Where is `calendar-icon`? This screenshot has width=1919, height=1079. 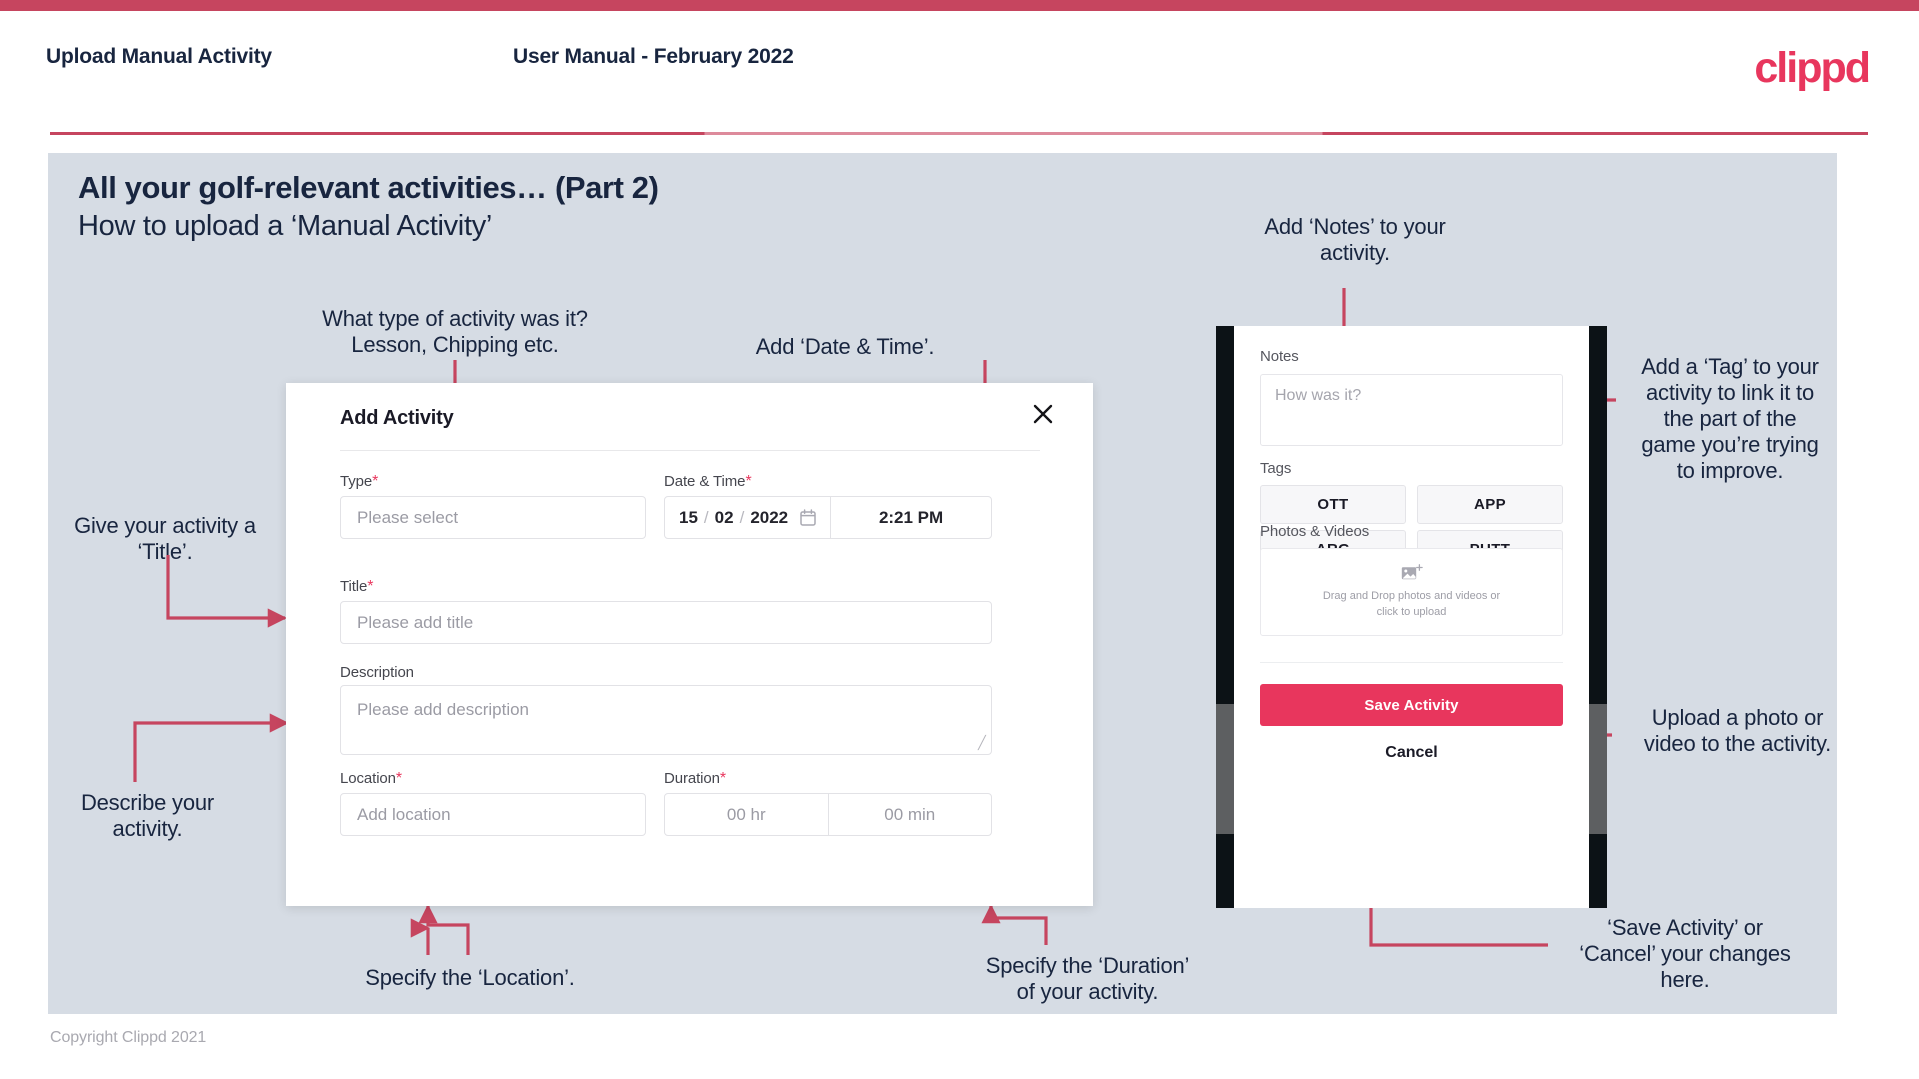
calendar-icon is located at coordinates (808, 517).